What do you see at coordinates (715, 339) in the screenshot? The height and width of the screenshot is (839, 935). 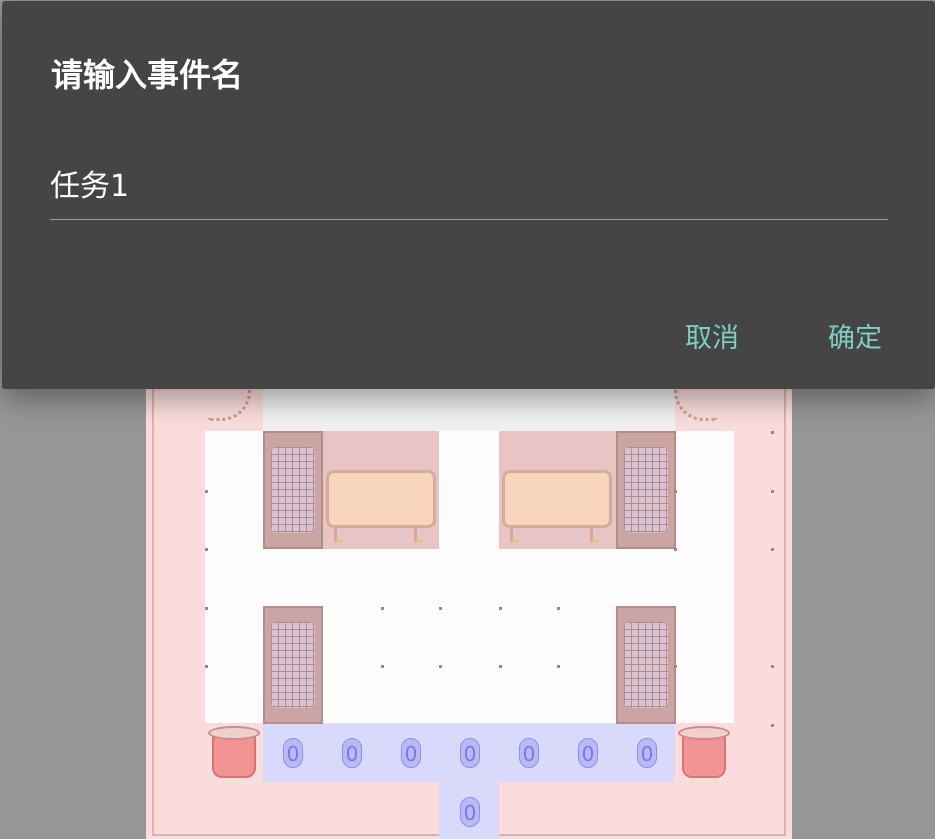 I see `cancel-button: 取消` at bounding box center [715, 339].